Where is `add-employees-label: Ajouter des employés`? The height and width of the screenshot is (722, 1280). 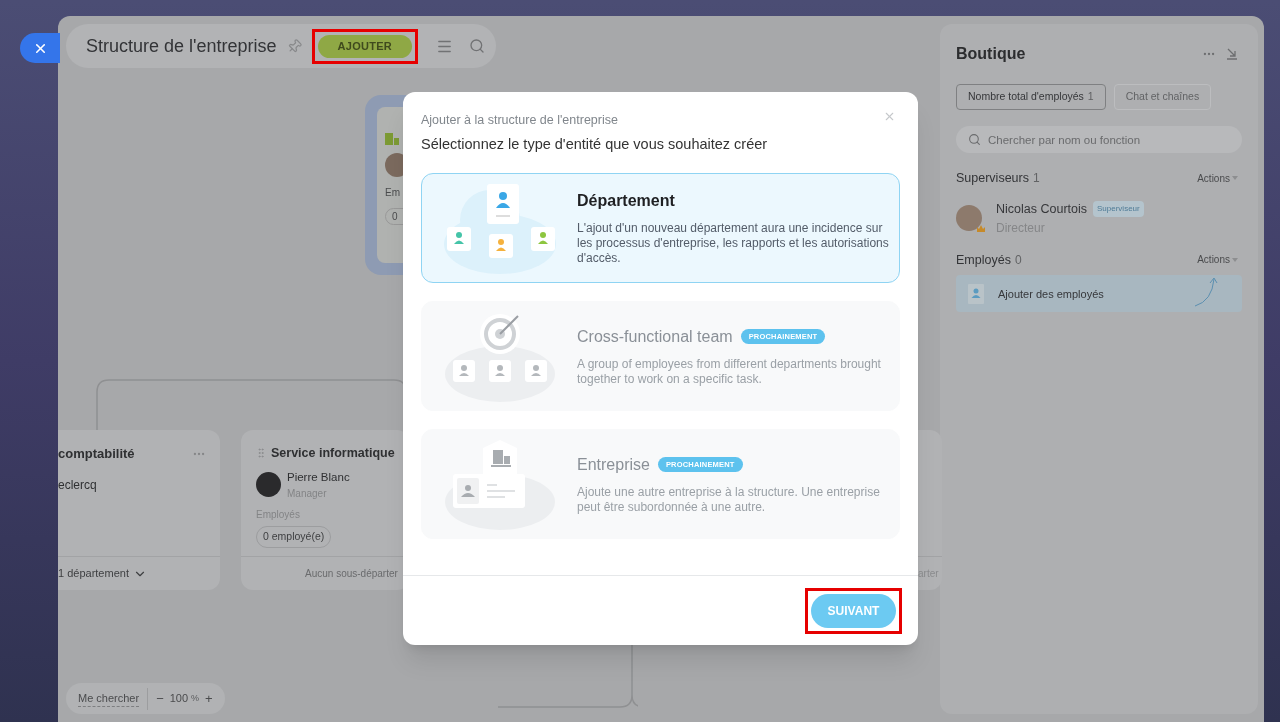
add-employees-label: Ajouter des employés is located at coordinates (1051, 294).